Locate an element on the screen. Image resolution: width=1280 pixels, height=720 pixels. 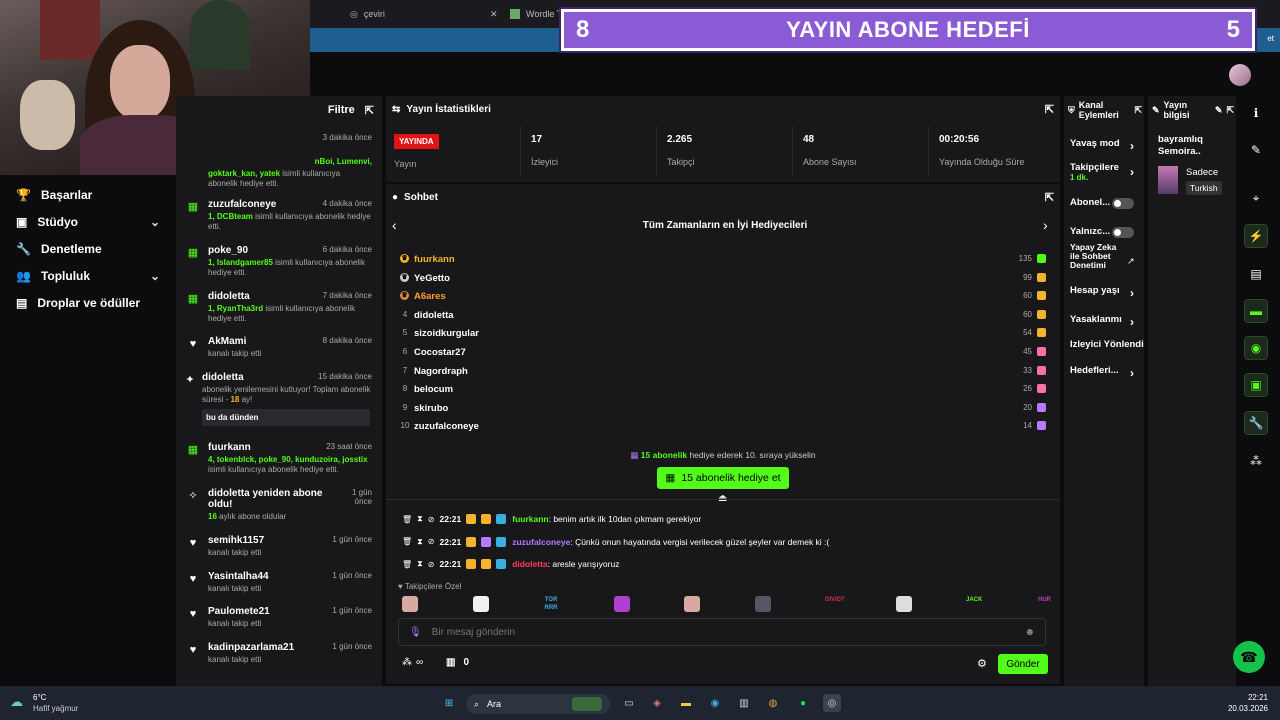
message-username: didoletta is located at coordinates (529, 564).